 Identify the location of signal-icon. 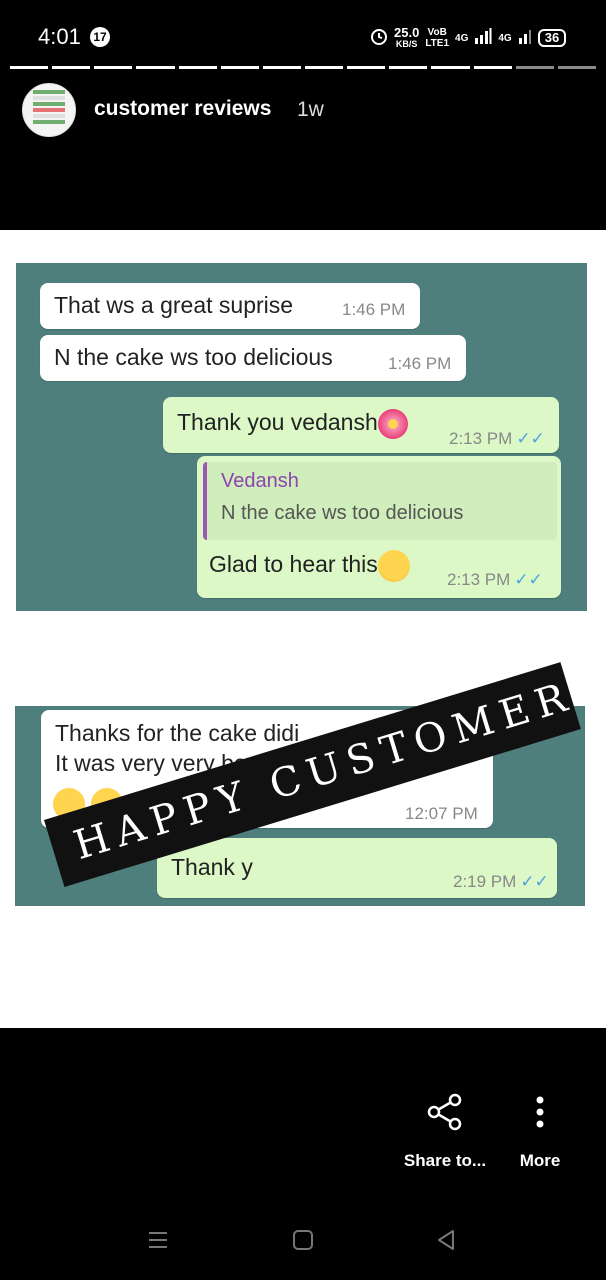
(483, 38).